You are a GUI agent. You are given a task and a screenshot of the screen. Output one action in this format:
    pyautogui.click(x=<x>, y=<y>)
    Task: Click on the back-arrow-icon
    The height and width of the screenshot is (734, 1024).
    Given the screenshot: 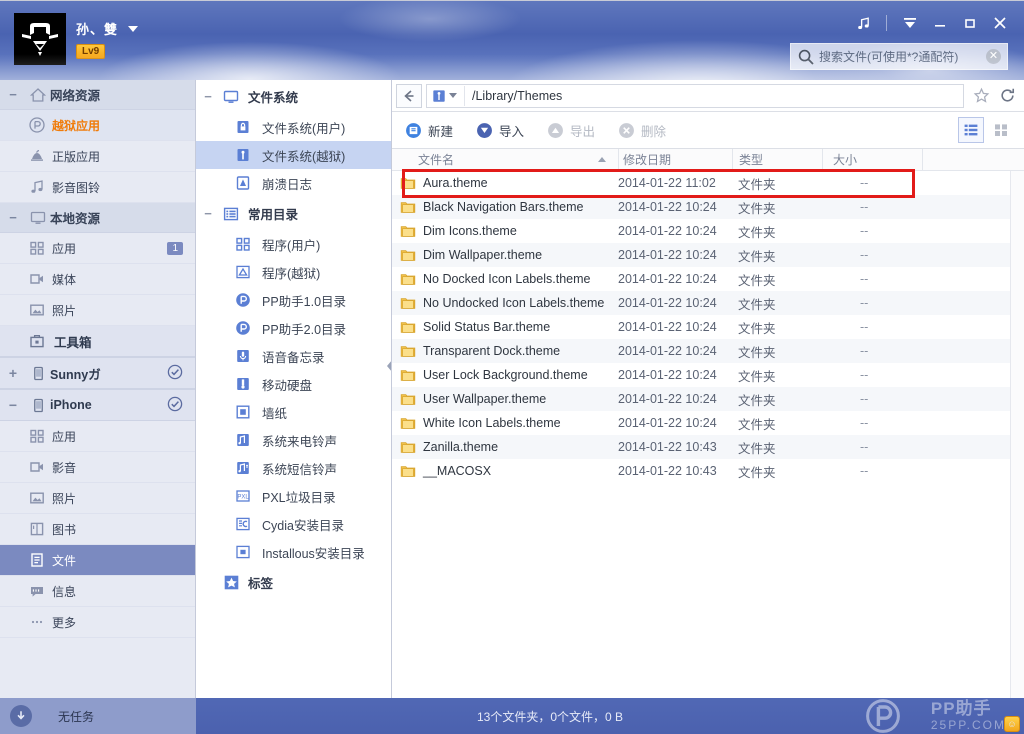 What is the action you would take?
    pyautogui.click(x=409, y=95)
    